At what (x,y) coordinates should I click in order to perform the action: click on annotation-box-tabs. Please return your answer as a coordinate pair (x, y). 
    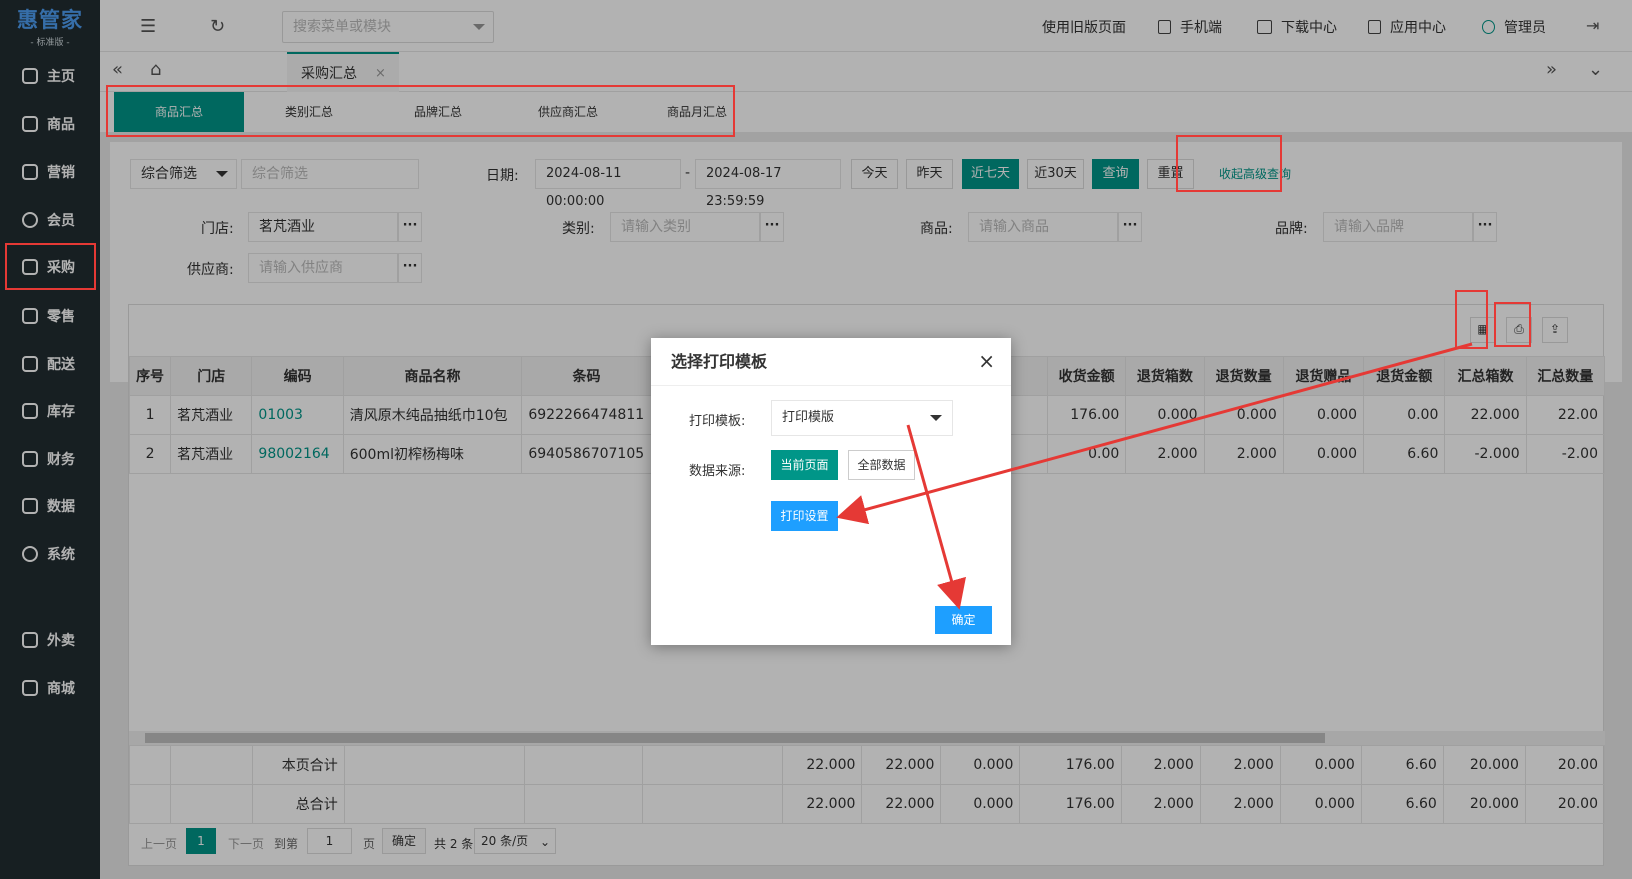
    Looking at the image, I should click on (420, 111).